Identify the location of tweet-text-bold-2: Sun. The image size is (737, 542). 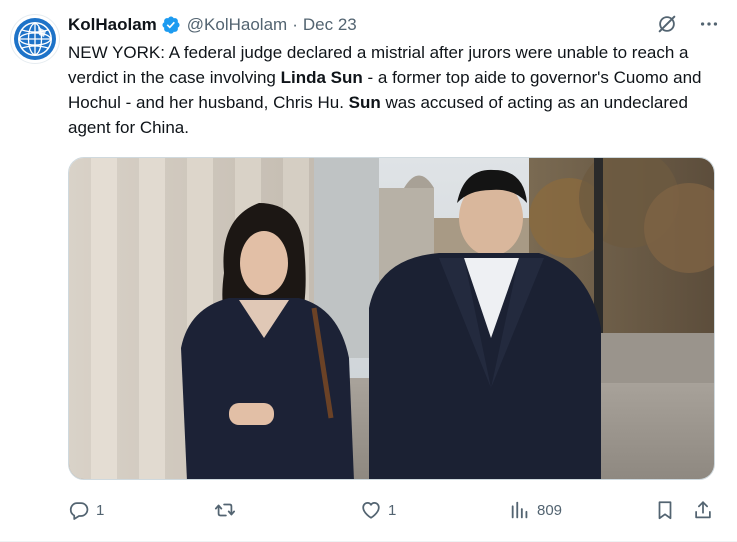
(364, 102).